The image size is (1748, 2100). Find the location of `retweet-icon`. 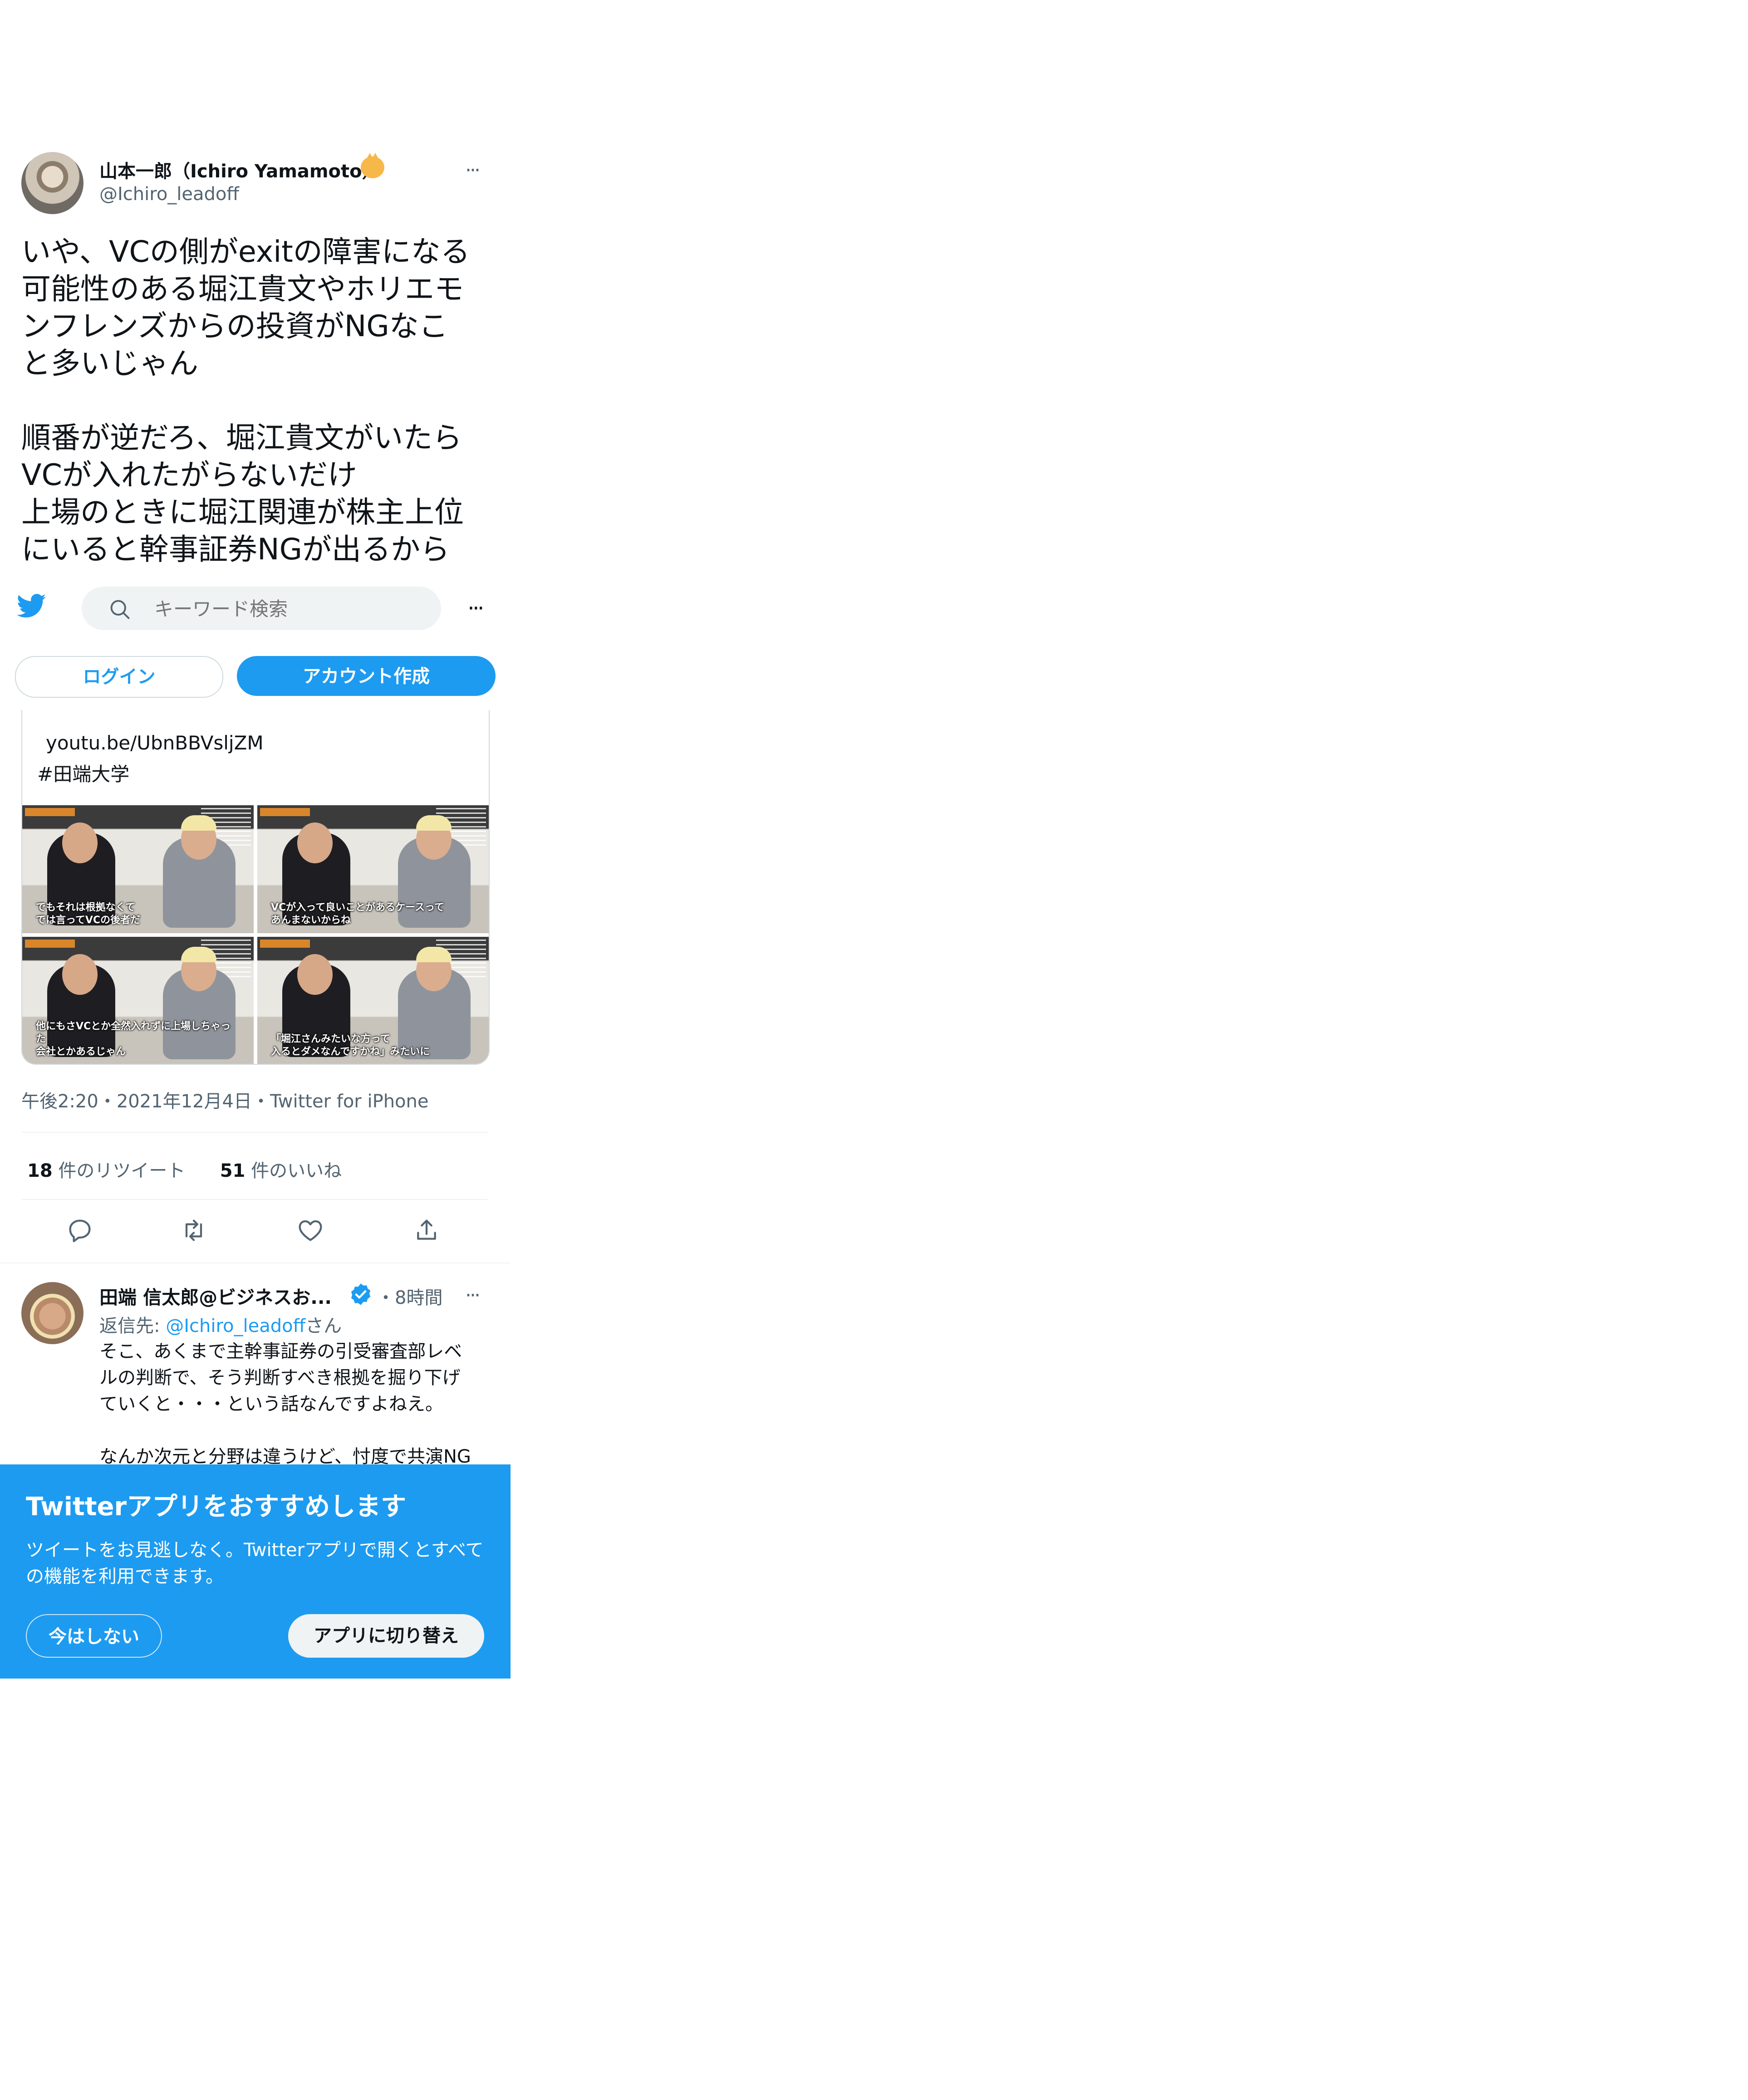

retweet-icon is located at coordinates (193, 1230).